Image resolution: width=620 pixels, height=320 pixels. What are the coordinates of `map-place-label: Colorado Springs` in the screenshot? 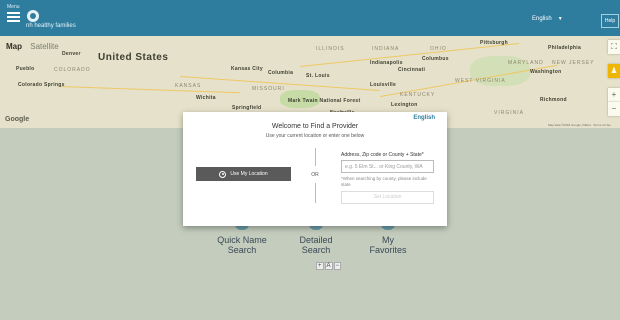 It's located at (41, 85).